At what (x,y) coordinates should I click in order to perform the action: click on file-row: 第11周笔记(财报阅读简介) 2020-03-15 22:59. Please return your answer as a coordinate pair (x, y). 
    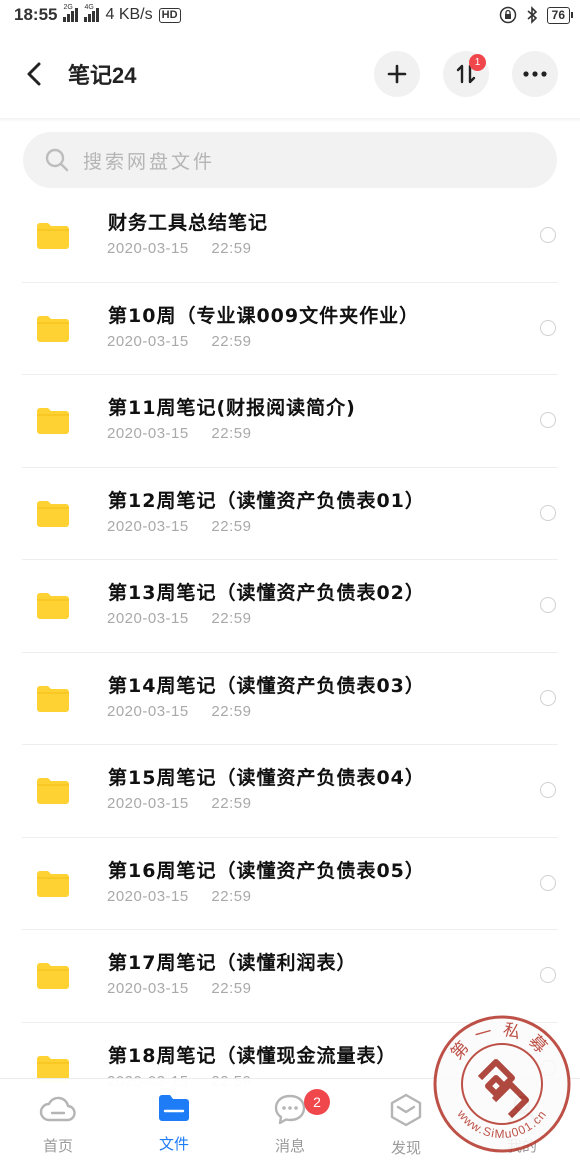
    Looking at the image, I should click on (290, 421).